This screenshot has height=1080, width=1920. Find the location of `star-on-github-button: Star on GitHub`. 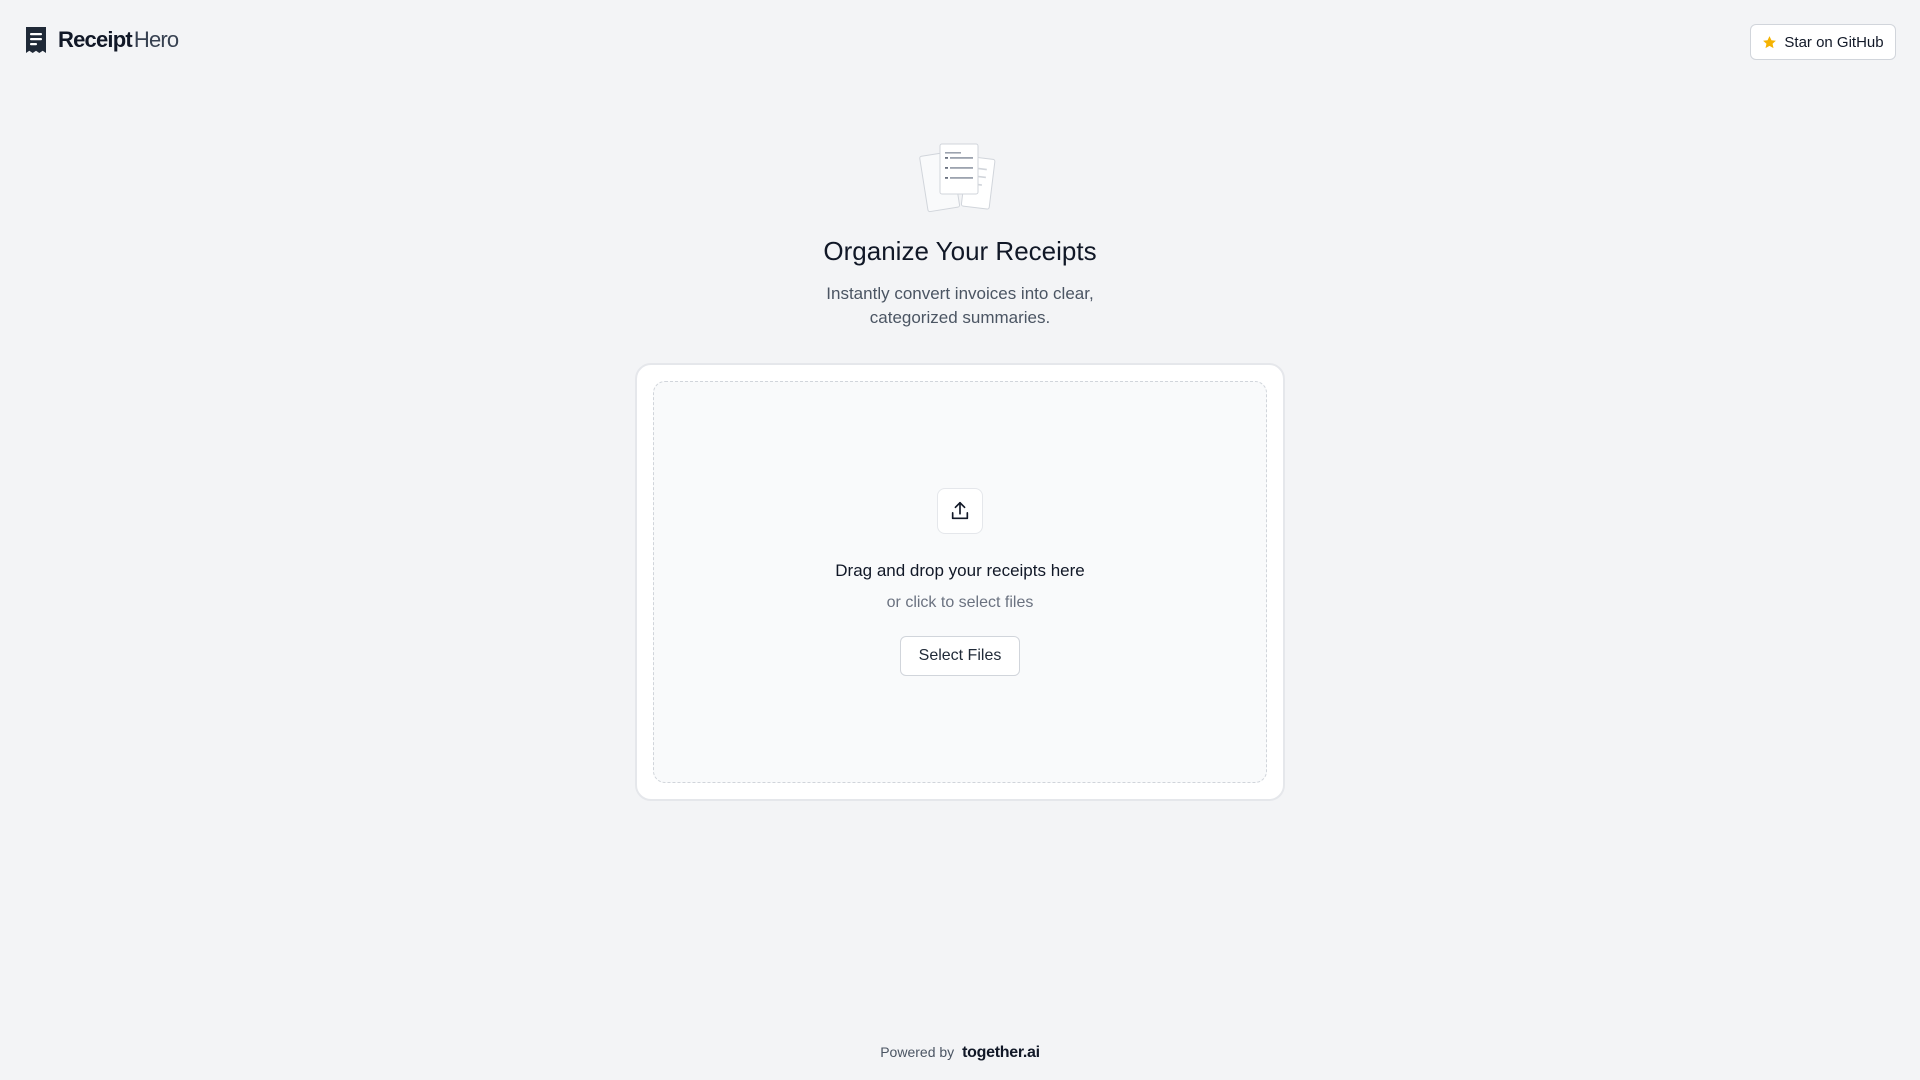

star-on-github-button: Star on GitHub is located at coordinates (1823, 42).